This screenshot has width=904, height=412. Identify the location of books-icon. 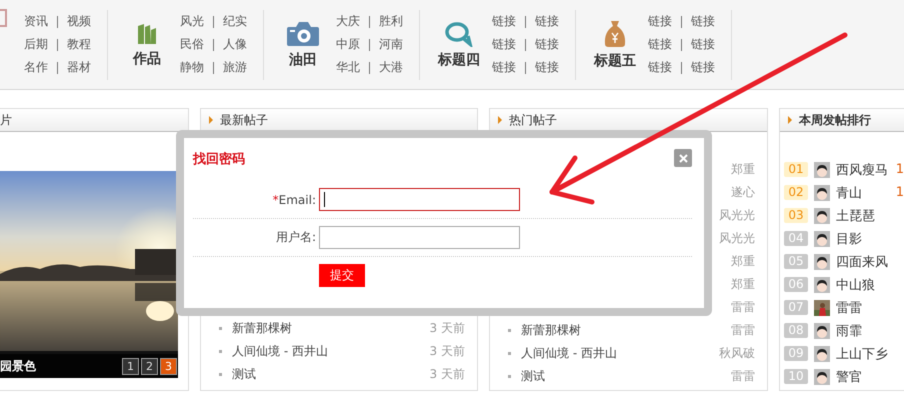
(147, 34).